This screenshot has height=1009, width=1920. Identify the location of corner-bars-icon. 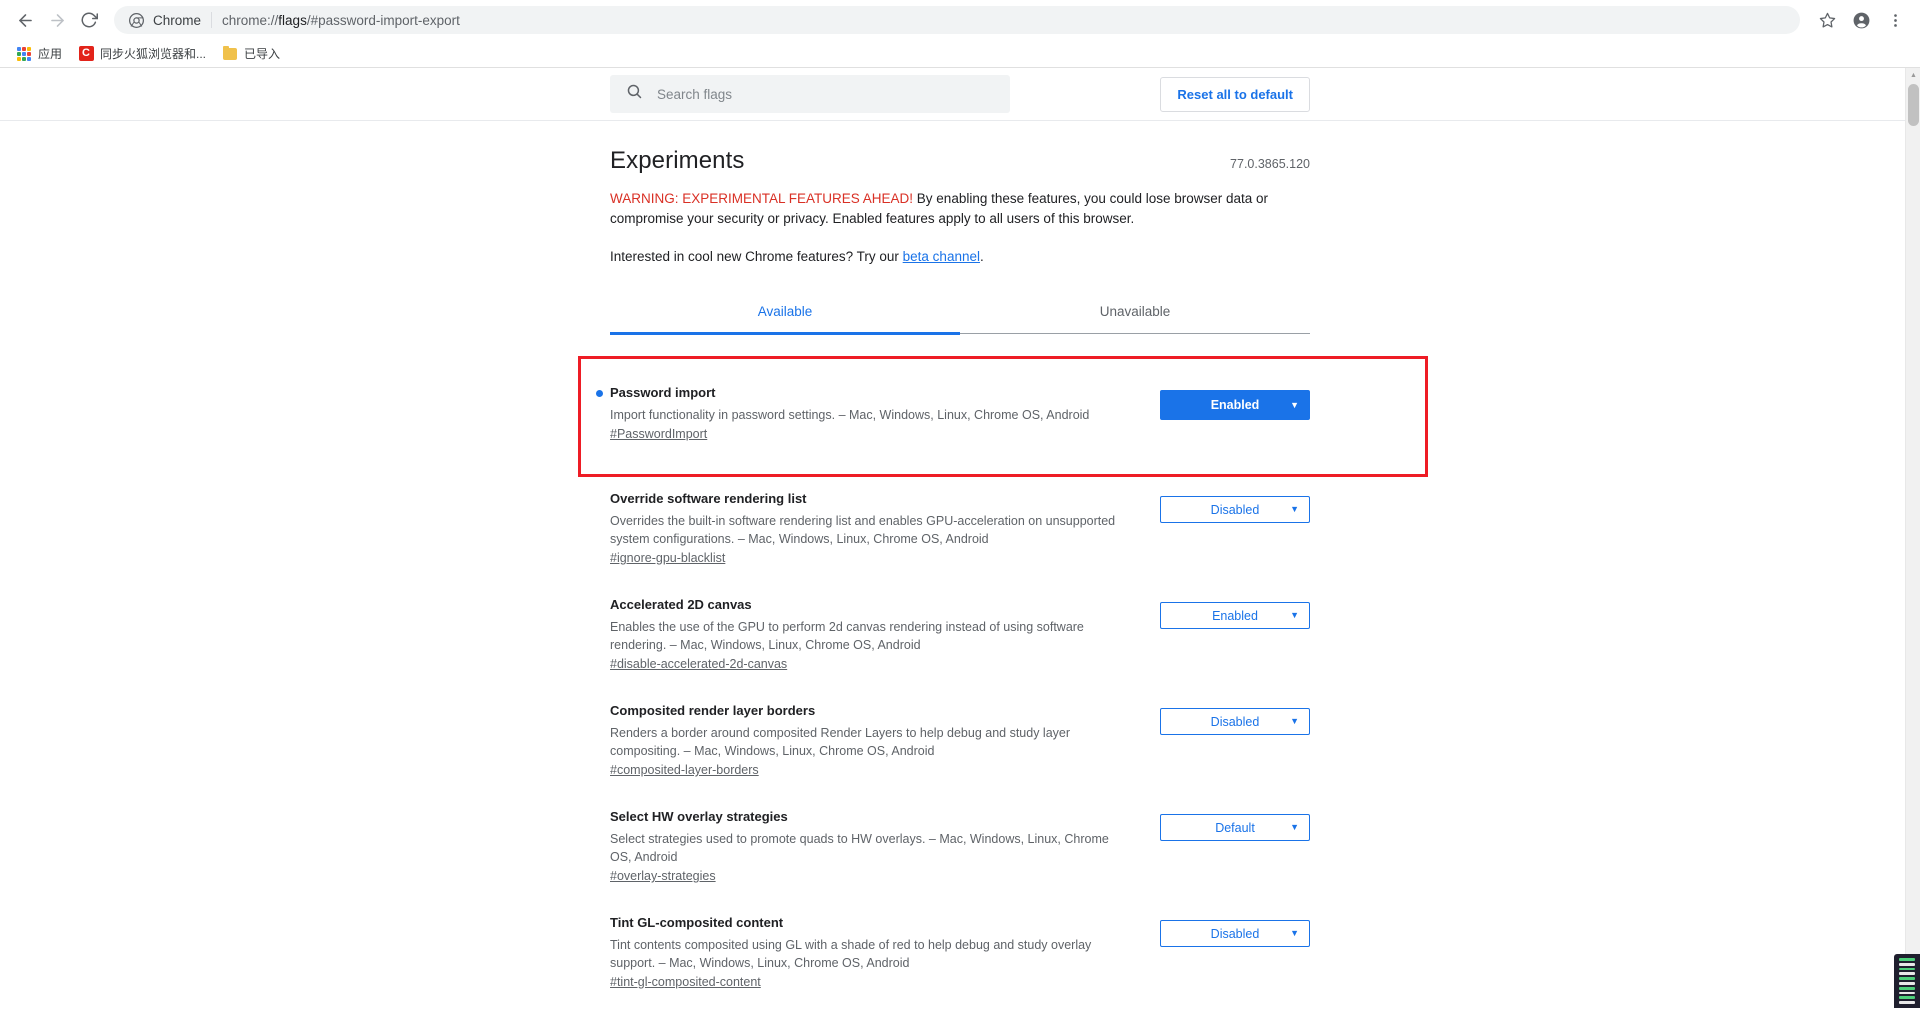
(1907, 981).